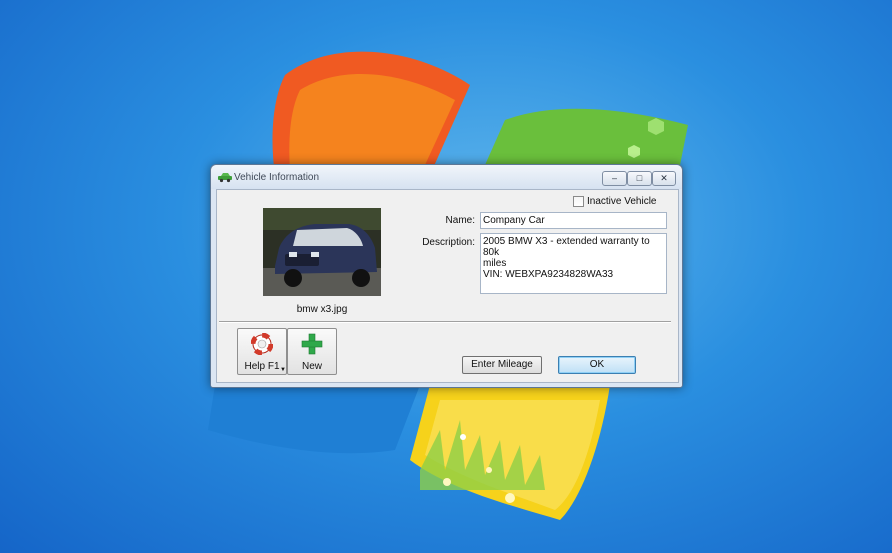 The width and height of the screenshot is (892, 553). What do you see at coordinates (573, 220) in the screenshot?
I see `name-input: Company Car` at bounding box center [573, 220].